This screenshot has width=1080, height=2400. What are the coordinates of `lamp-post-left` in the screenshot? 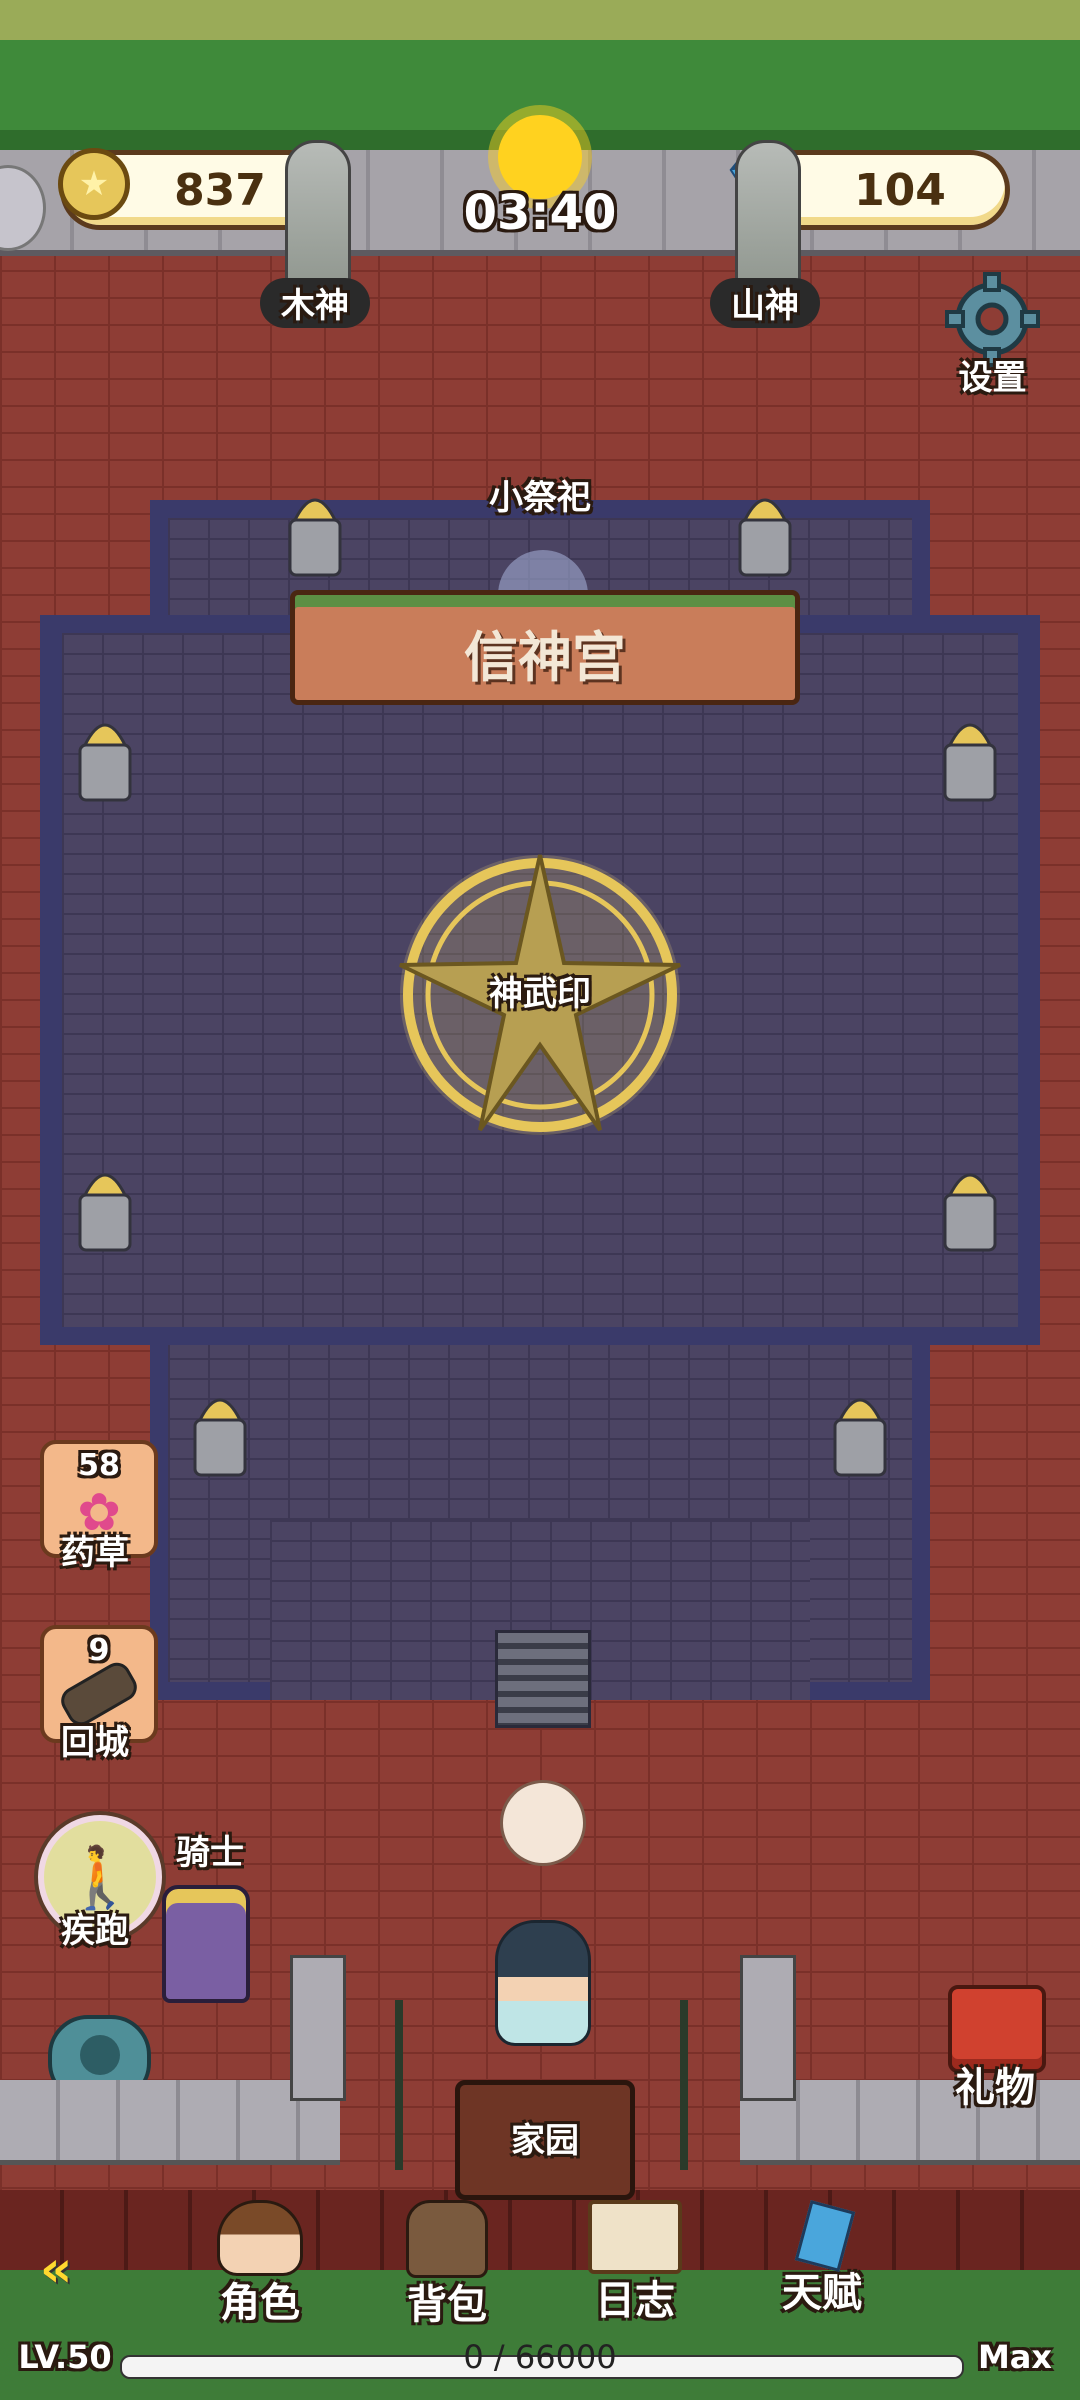 It's located at (399, 2085).